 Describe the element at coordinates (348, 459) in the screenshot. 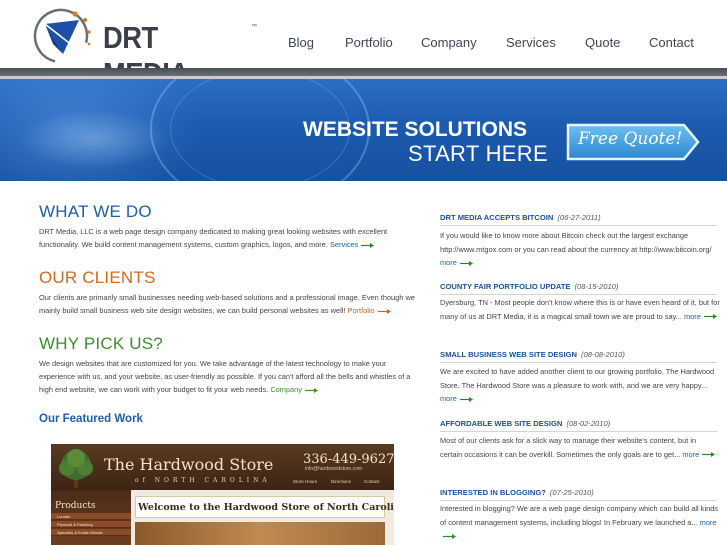

I see `featured-phone: 336-449-9627` at that location.